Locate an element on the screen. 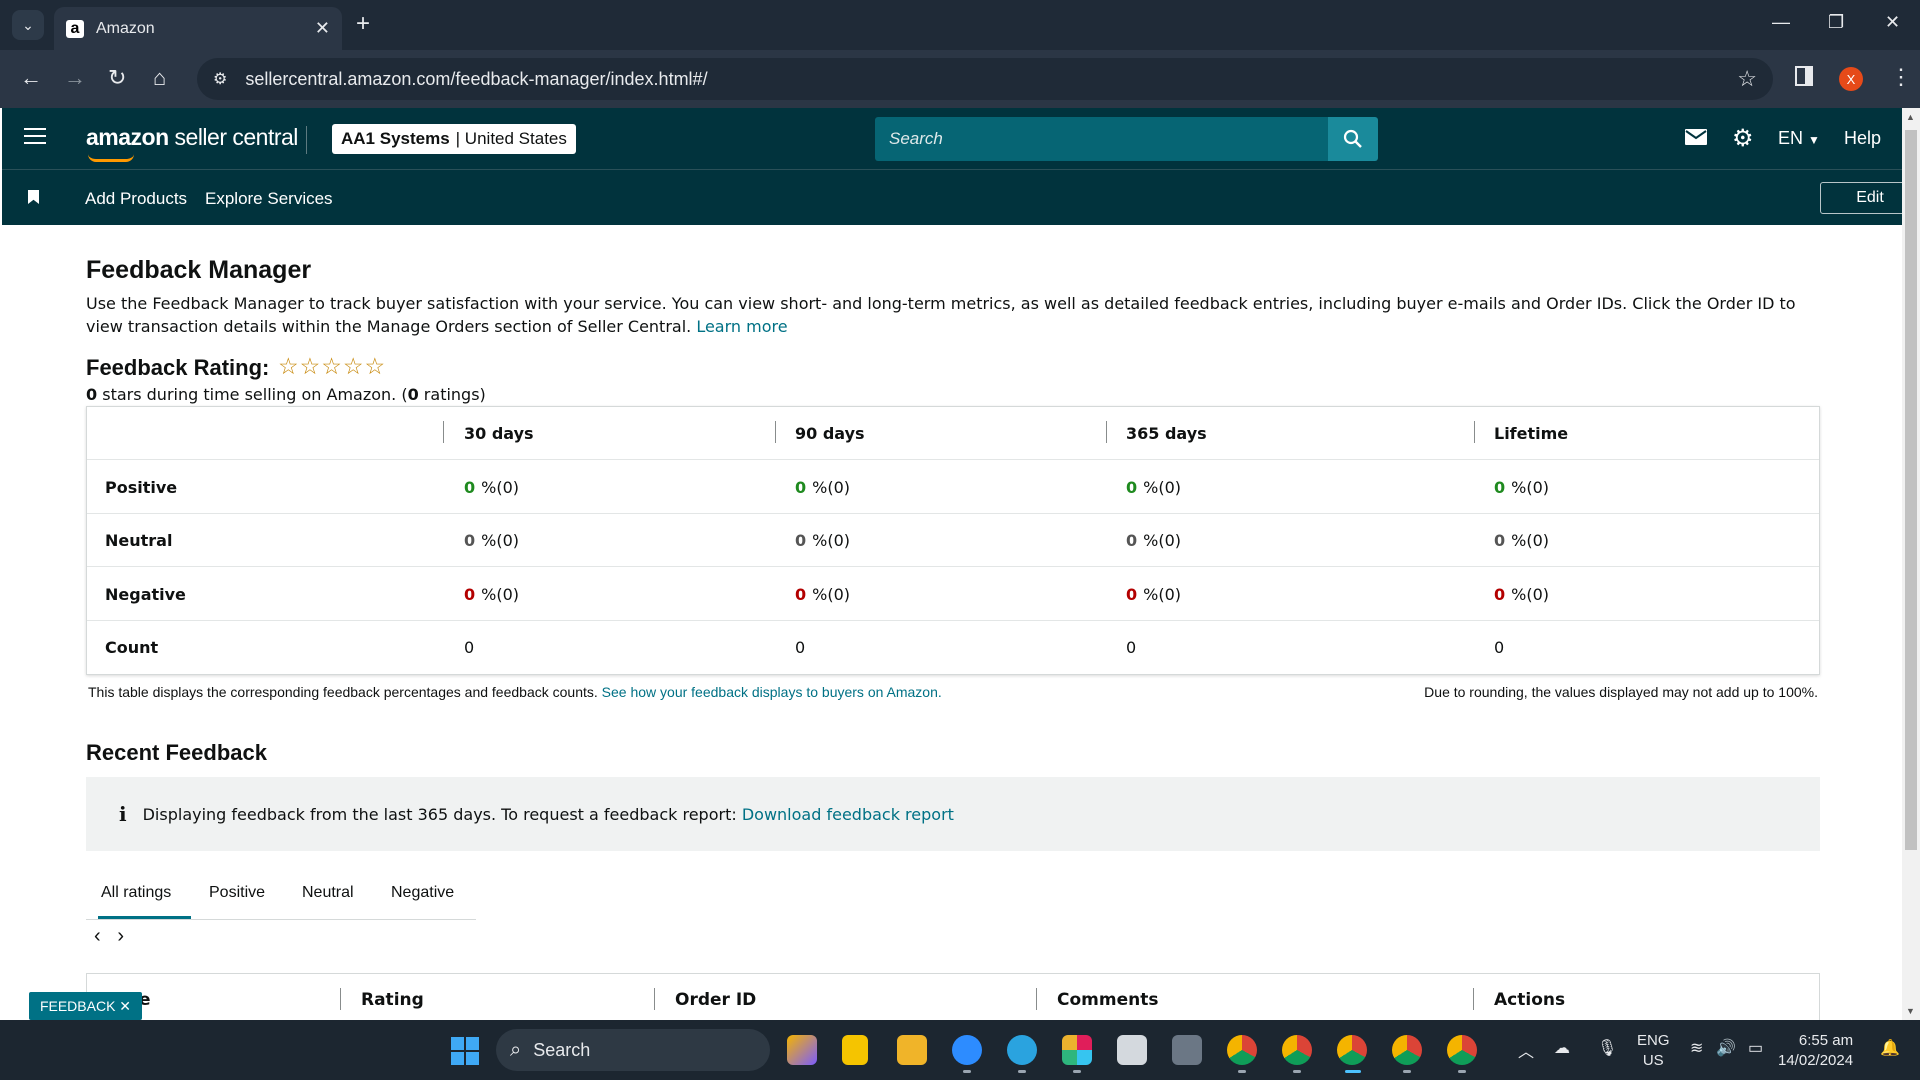 Image resolution: width=1920 pixels, height=1080 pixels. calculator-icon is located at coordinates (1187, 1050).